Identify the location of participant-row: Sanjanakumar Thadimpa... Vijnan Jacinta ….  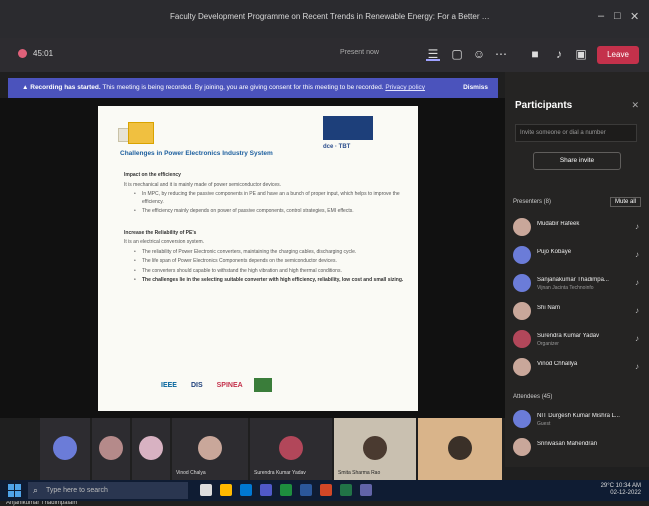
(577, 284).